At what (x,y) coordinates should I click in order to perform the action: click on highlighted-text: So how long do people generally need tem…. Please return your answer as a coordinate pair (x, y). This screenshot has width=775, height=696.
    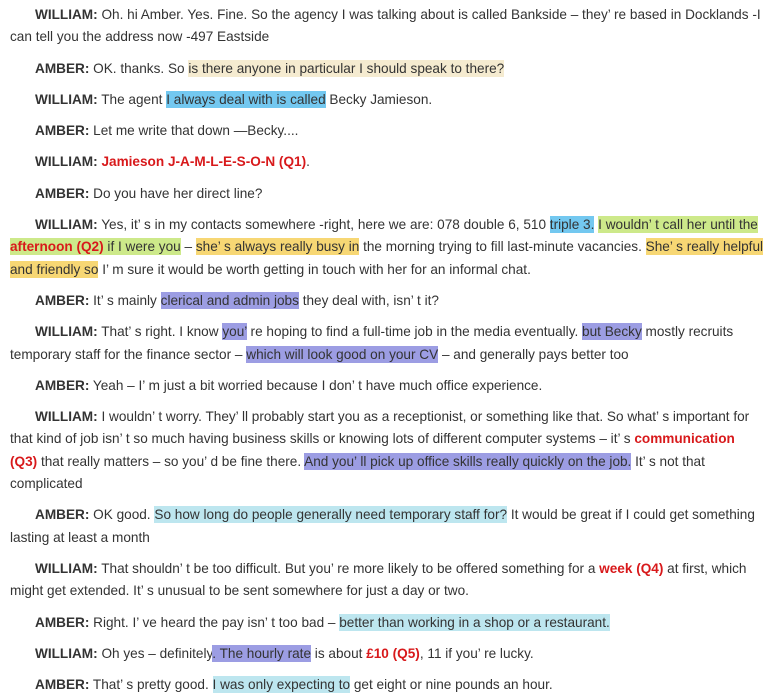
    Looking at the image, I should click on (331, 515).